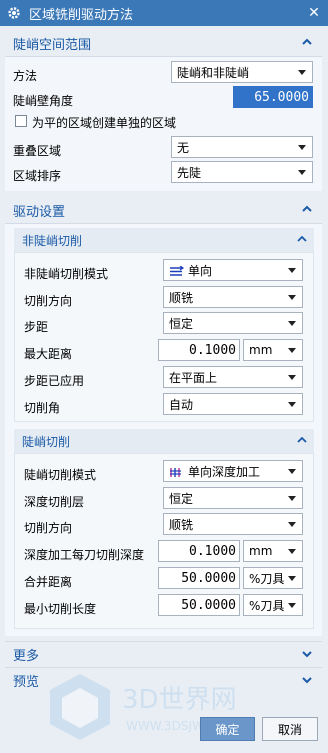  Describe the element at coordinates (242, 172) in the screenshot. I see `order-select: 先陡` at that location.